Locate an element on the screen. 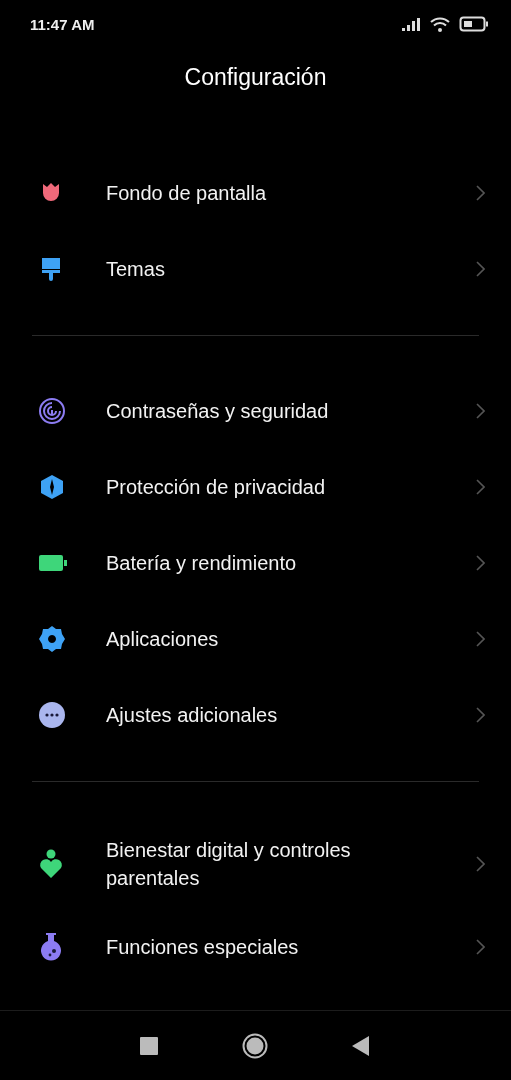 The height and width of the screenshot is (1080, 511). more-icon is located at coordinates (52, 715).